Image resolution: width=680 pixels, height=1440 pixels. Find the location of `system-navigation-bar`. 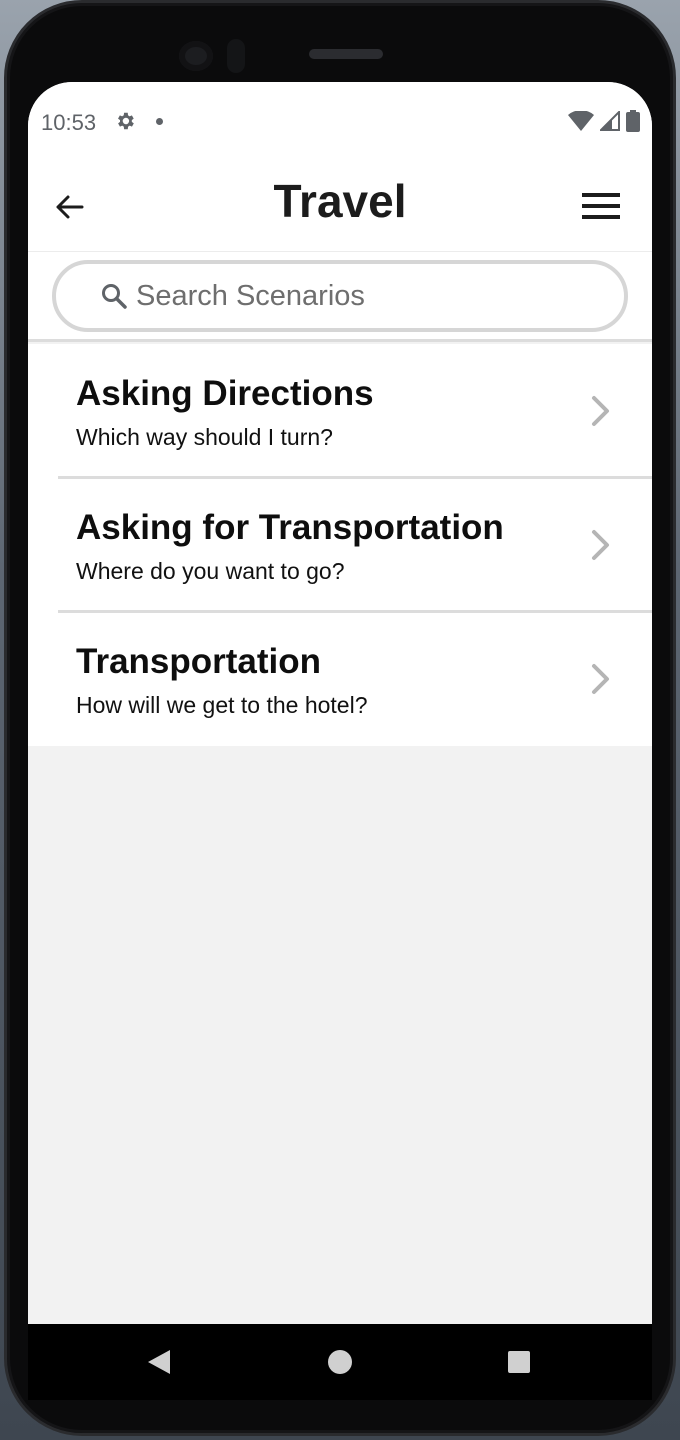

system-navigation-bar is located at coordinates (340, 1362).